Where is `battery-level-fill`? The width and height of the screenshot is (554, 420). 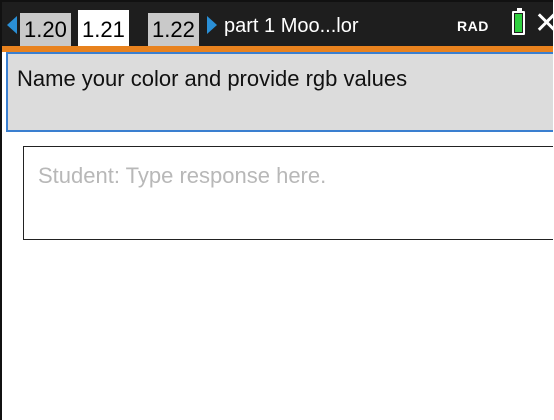
battery-level-fill is located at coordinates (518, 23).